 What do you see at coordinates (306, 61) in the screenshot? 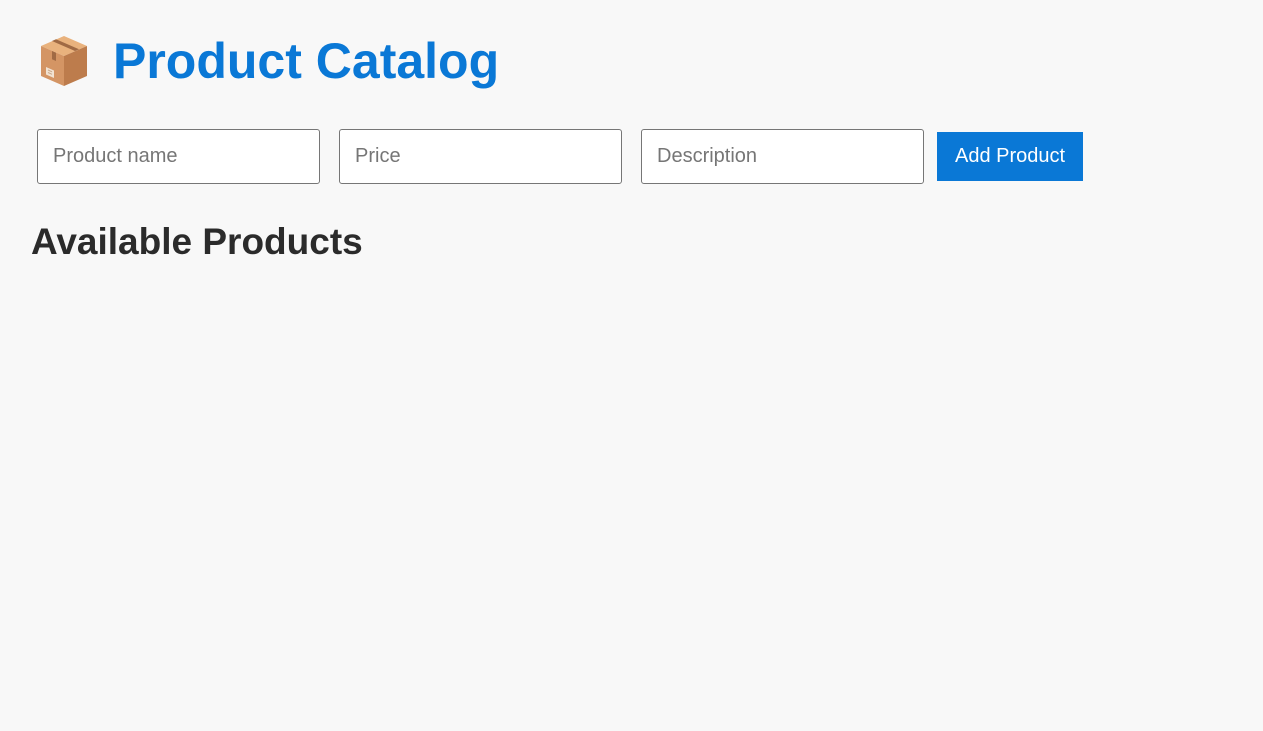
I see `page-title: Product Catalog` at bounding box center [306, 61].